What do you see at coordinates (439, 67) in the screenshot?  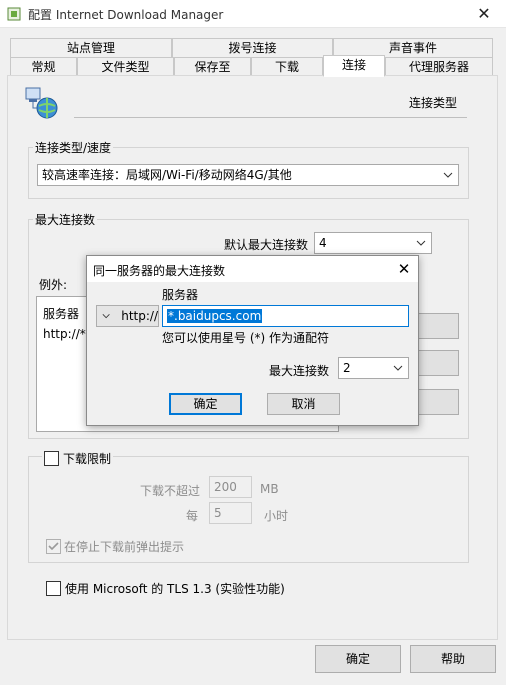 I see `tab-proxy-server: 代理服务器` at bounding box center [439, 67].